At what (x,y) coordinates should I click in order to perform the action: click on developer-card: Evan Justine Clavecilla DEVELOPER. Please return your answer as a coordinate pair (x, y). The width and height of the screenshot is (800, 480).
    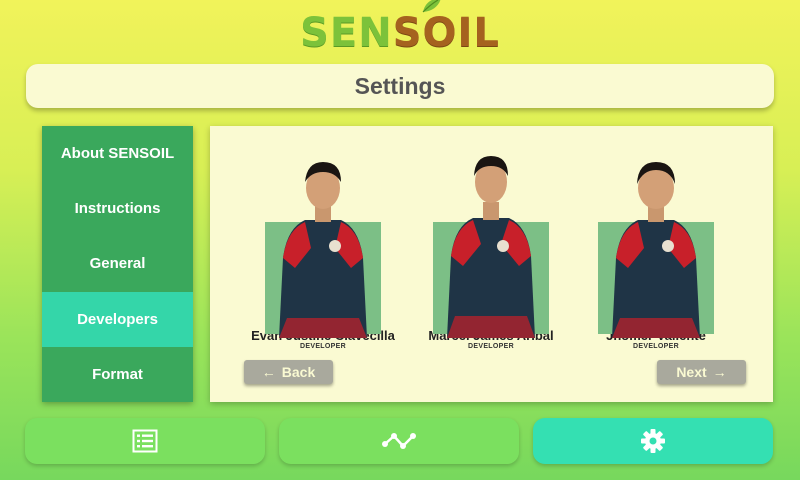
    Looking at the image, I should click on (323, 249).